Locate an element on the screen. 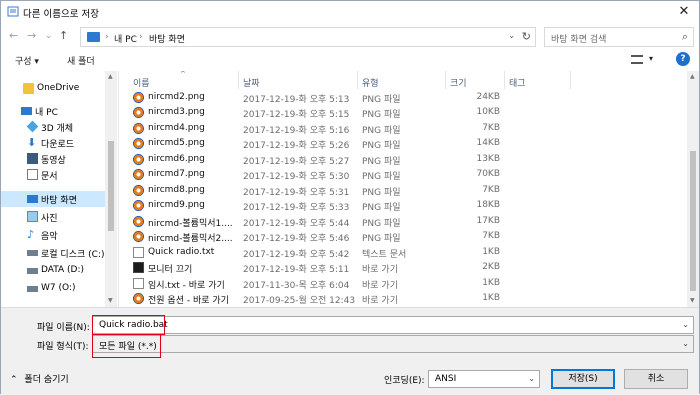 The height and width of the screenshot is (395, 700). search-input: 바탕 화면 검색 ⌕ is located at coordinates (619, 37).